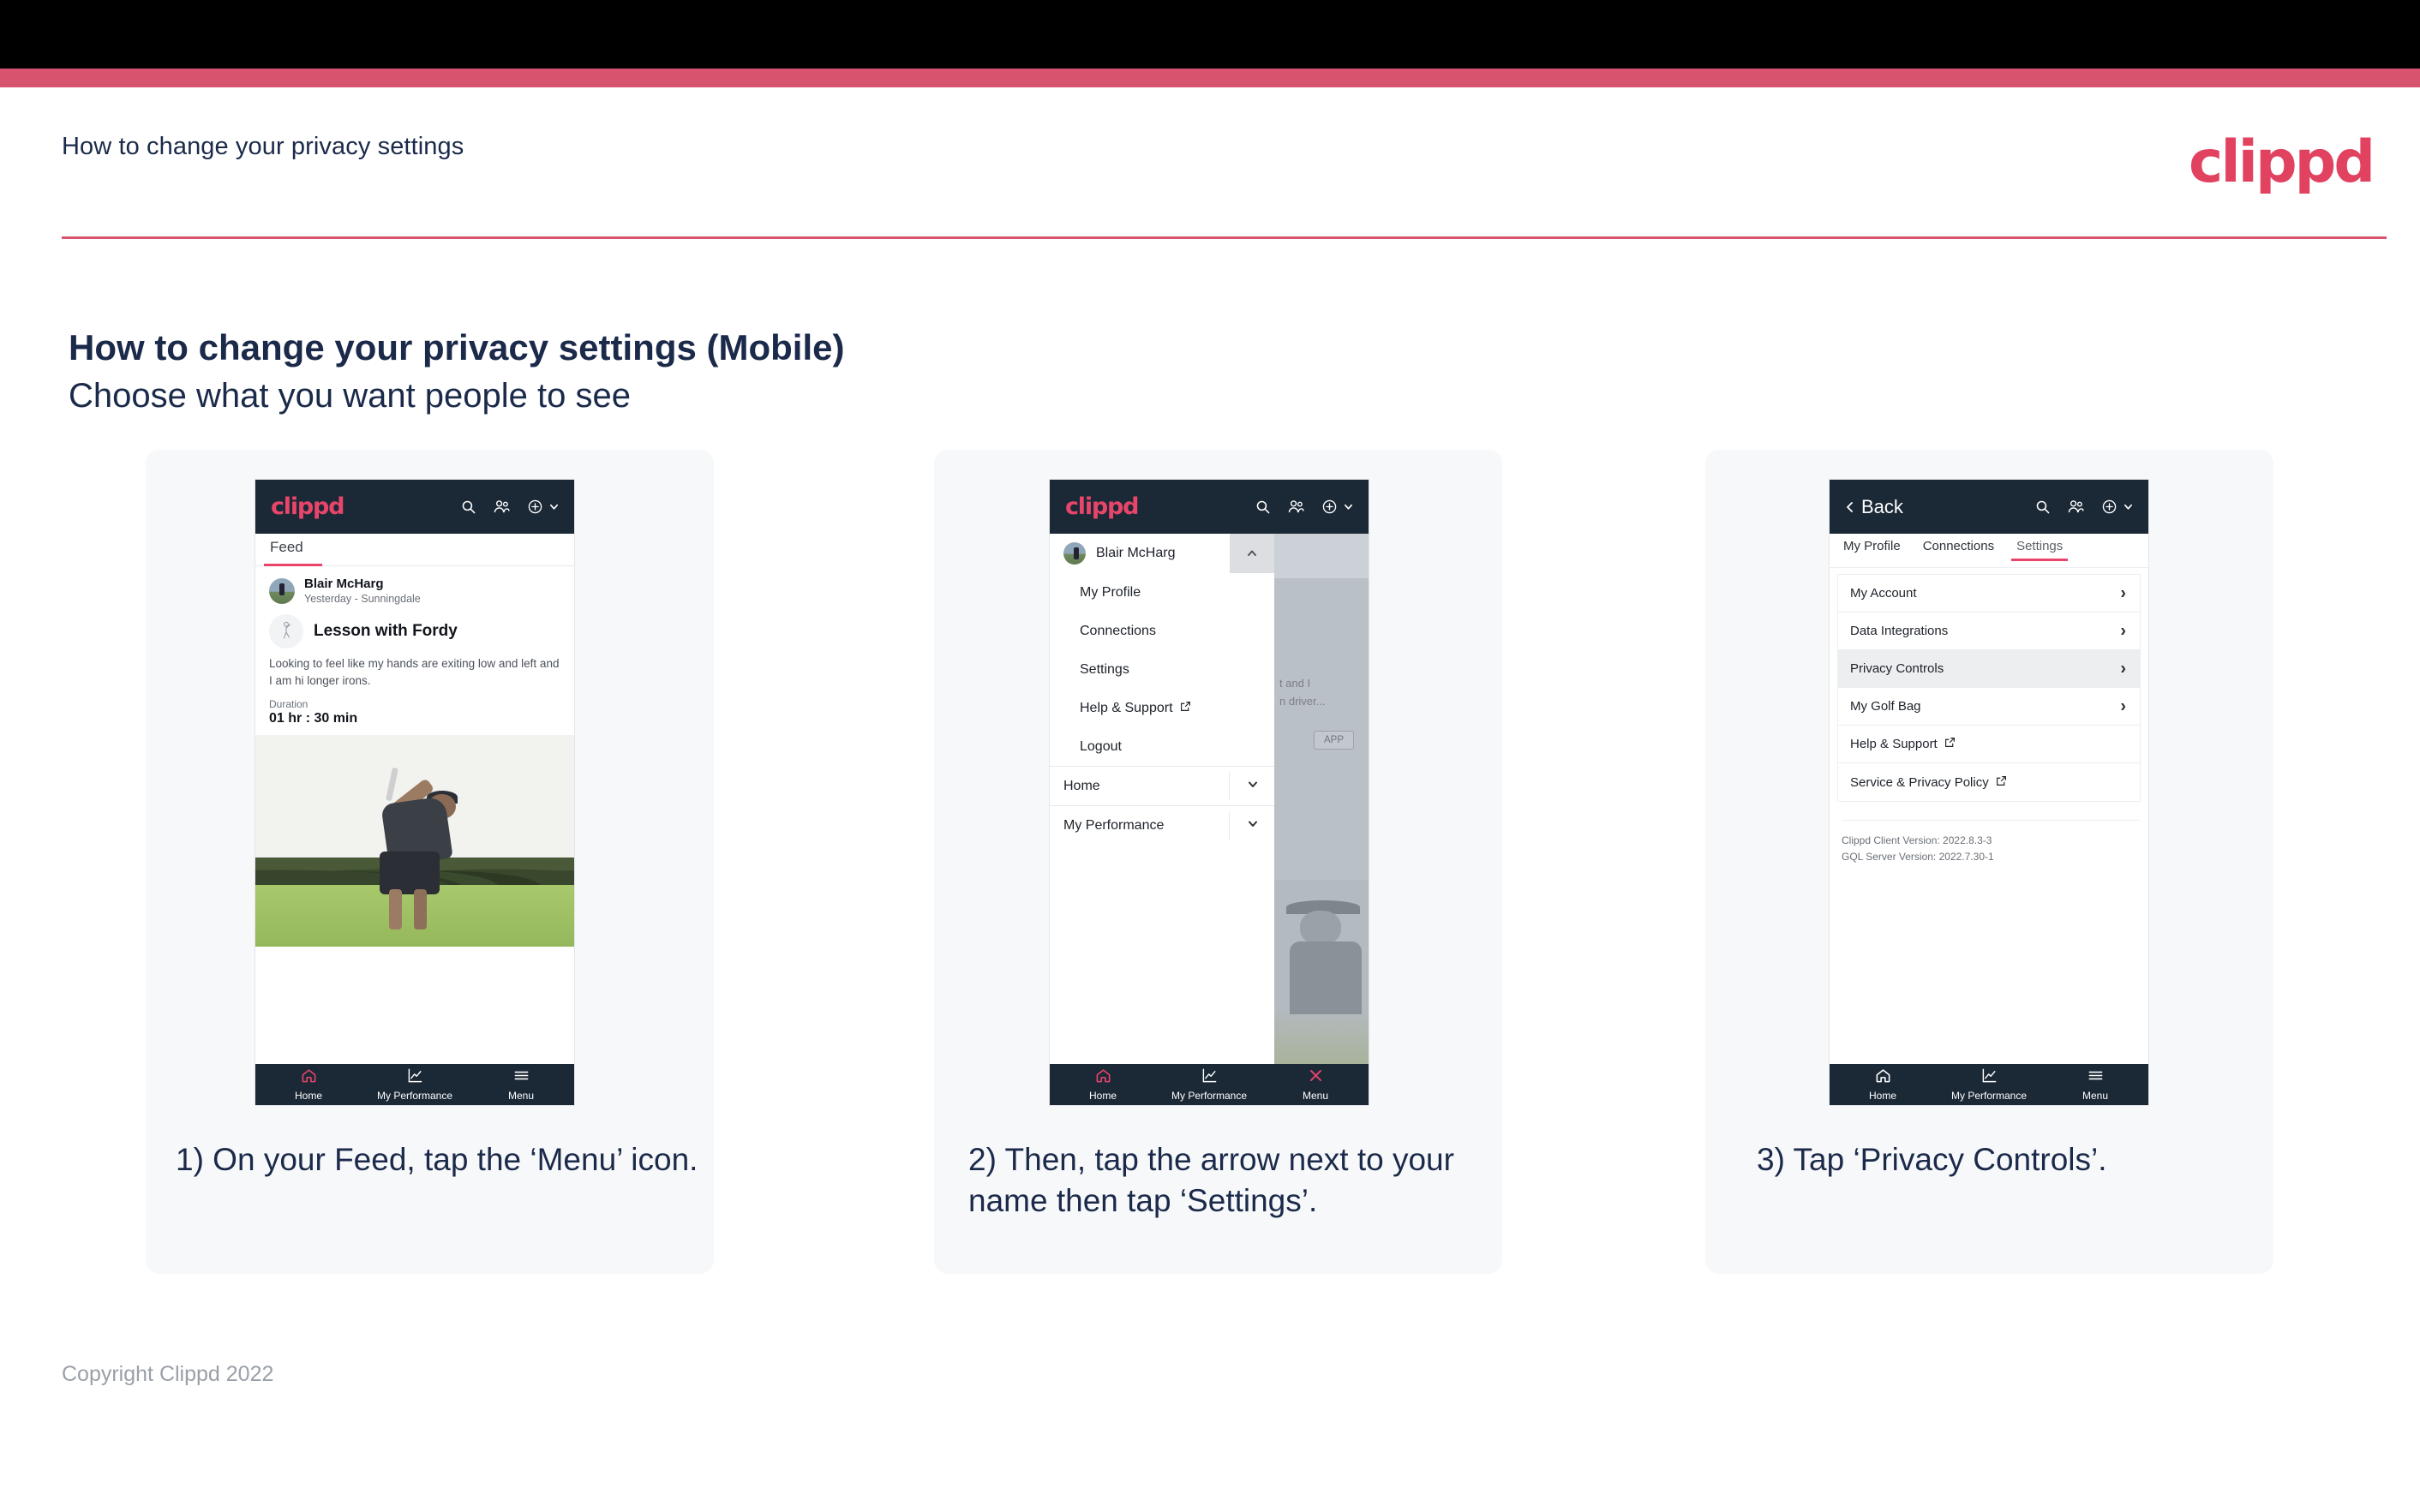 The height and width of the screenshot is (1512, 2420). What do you see at coordinates (286, 631) in the screenshot?
I see `golf-swing-icon` at bounding box center [286, 631].